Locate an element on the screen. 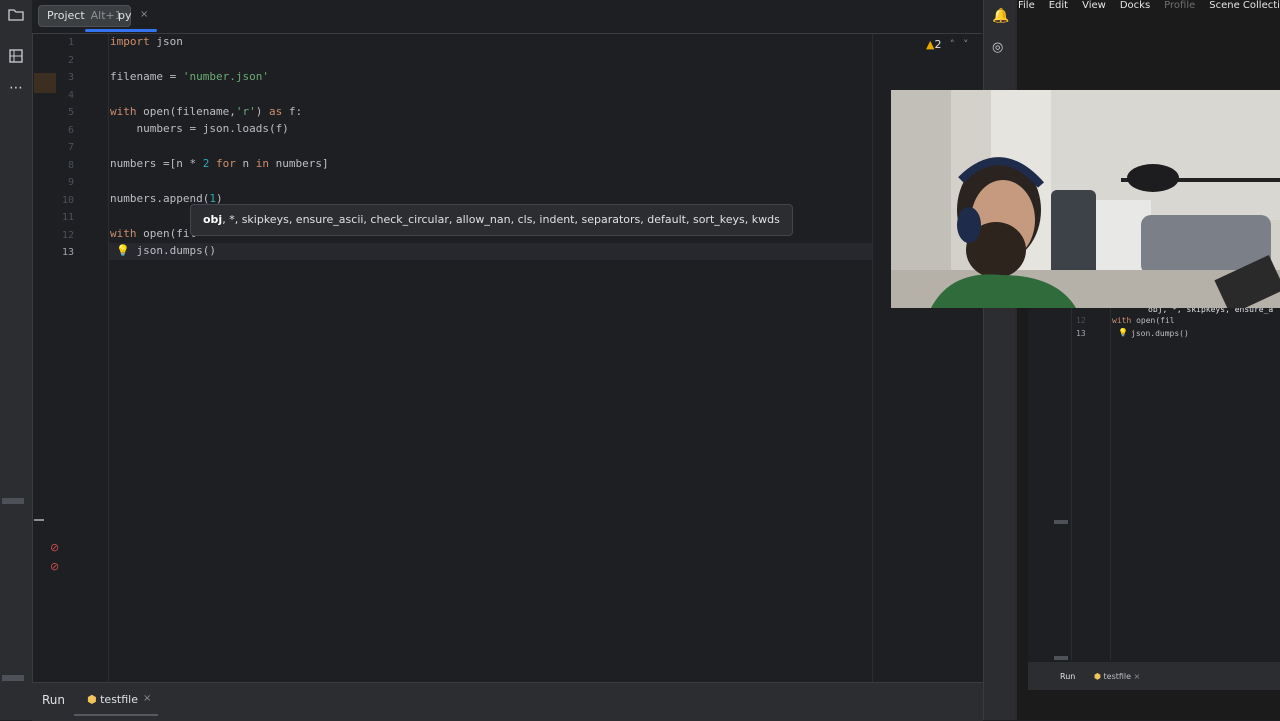 This screenshot has width=1280, height=721. lightbulb-icon: 💡 is located at coordinates (123, 250).